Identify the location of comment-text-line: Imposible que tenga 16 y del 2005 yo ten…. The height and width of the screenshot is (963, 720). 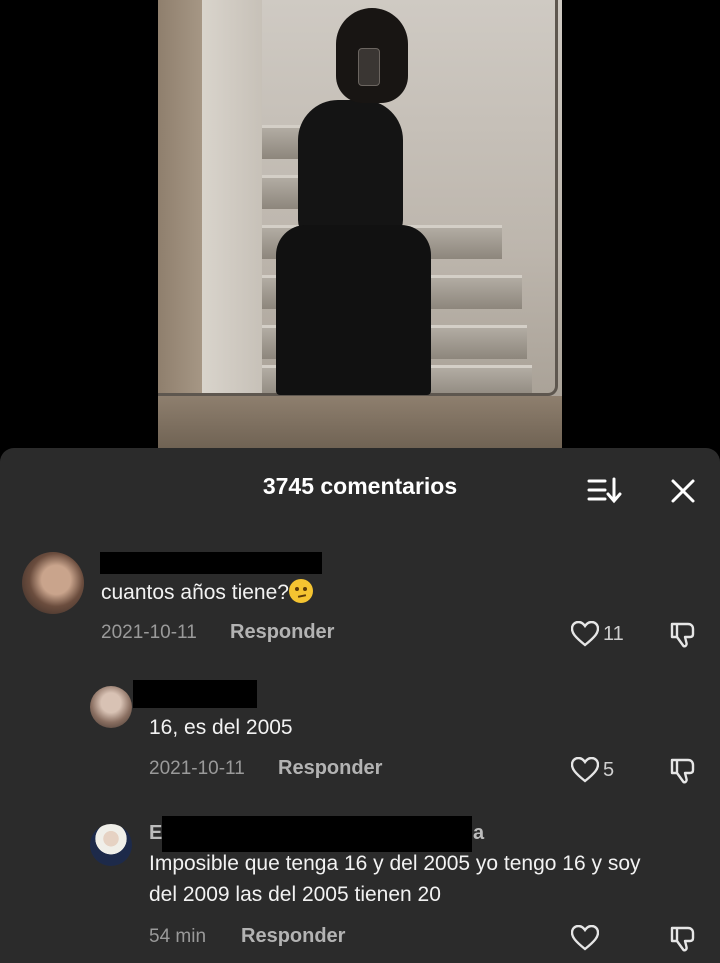
(395, 863).